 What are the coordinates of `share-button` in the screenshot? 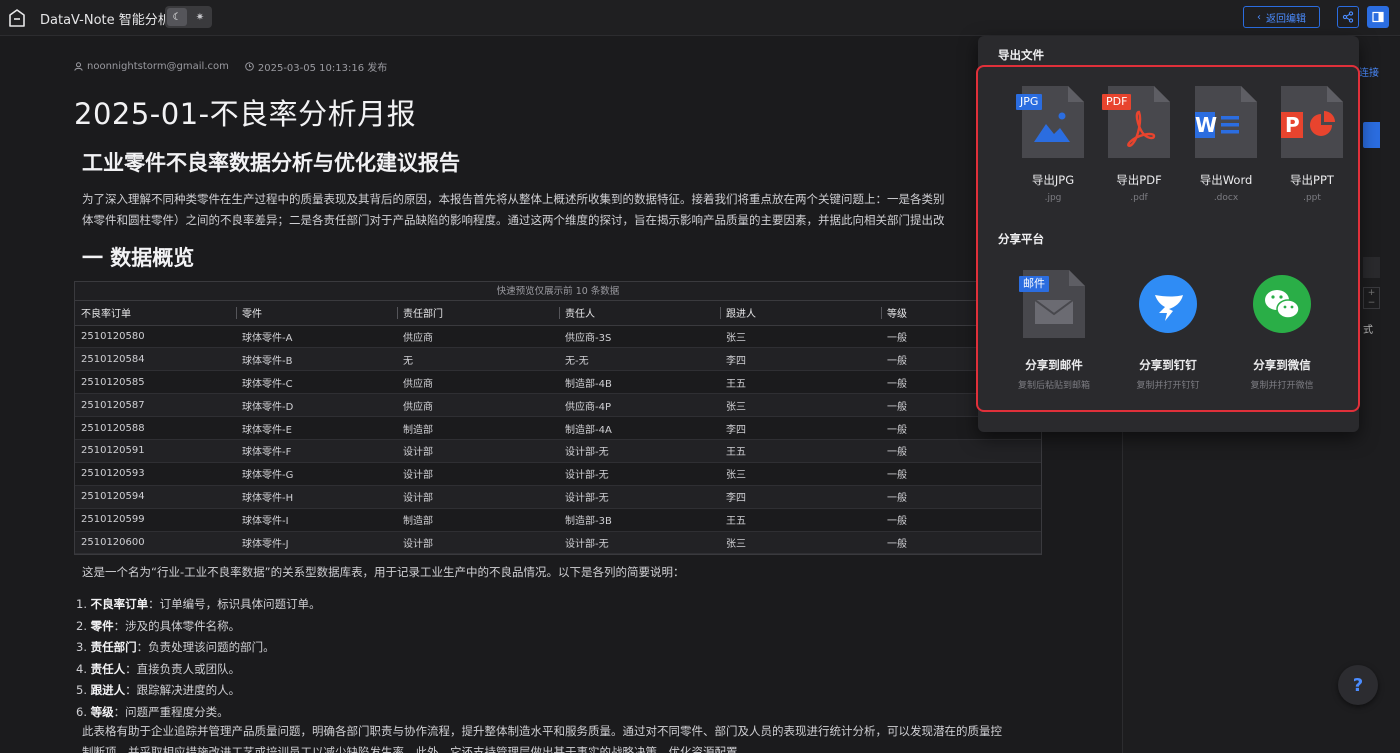 It's located at (1348, 17).